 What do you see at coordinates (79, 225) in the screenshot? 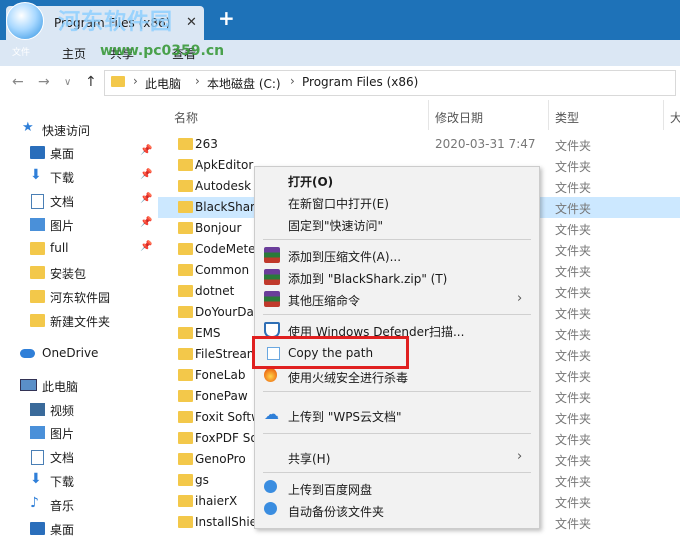
I see `sidebar-item-pictures: 图片 📌` at bounding box center [79, 225].